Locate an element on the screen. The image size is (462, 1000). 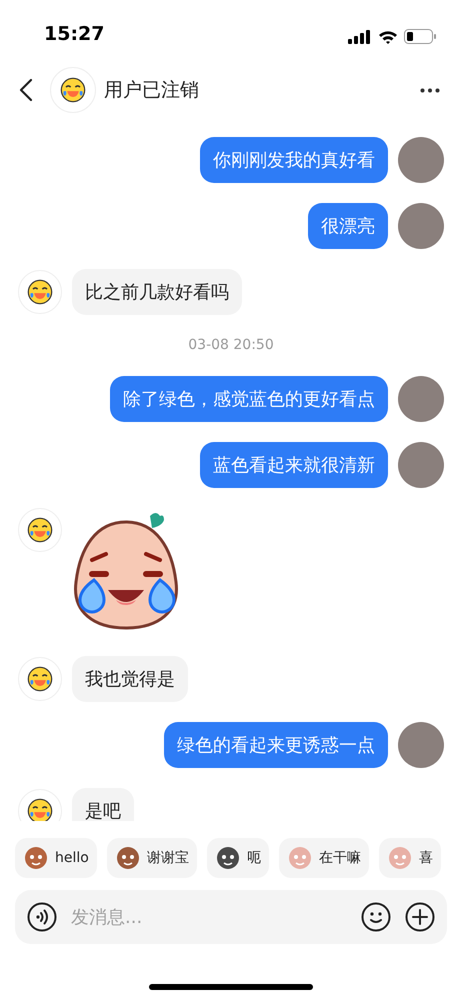
message-bubble: 我也觉得是 is located at coordinates (130, 679).